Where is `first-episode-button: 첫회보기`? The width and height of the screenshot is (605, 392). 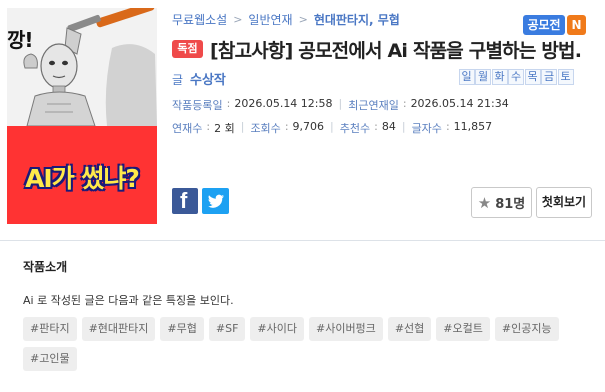 first-episode-button: 첫회보기 is located at coordinates (564, 202).